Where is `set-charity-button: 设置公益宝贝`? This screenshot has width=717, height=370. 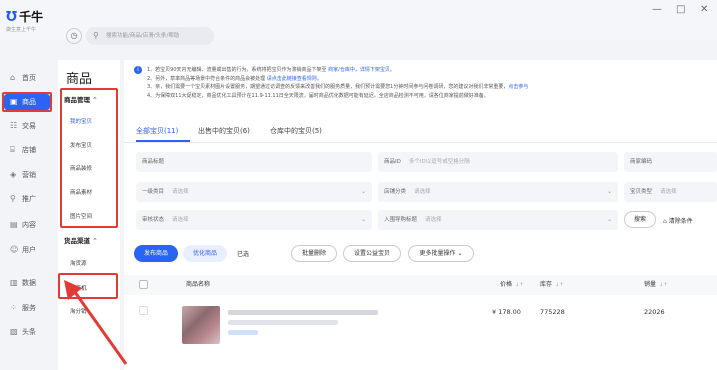
set-charity-button: 设置公益宝贝 is located at coordinates (372, 253).